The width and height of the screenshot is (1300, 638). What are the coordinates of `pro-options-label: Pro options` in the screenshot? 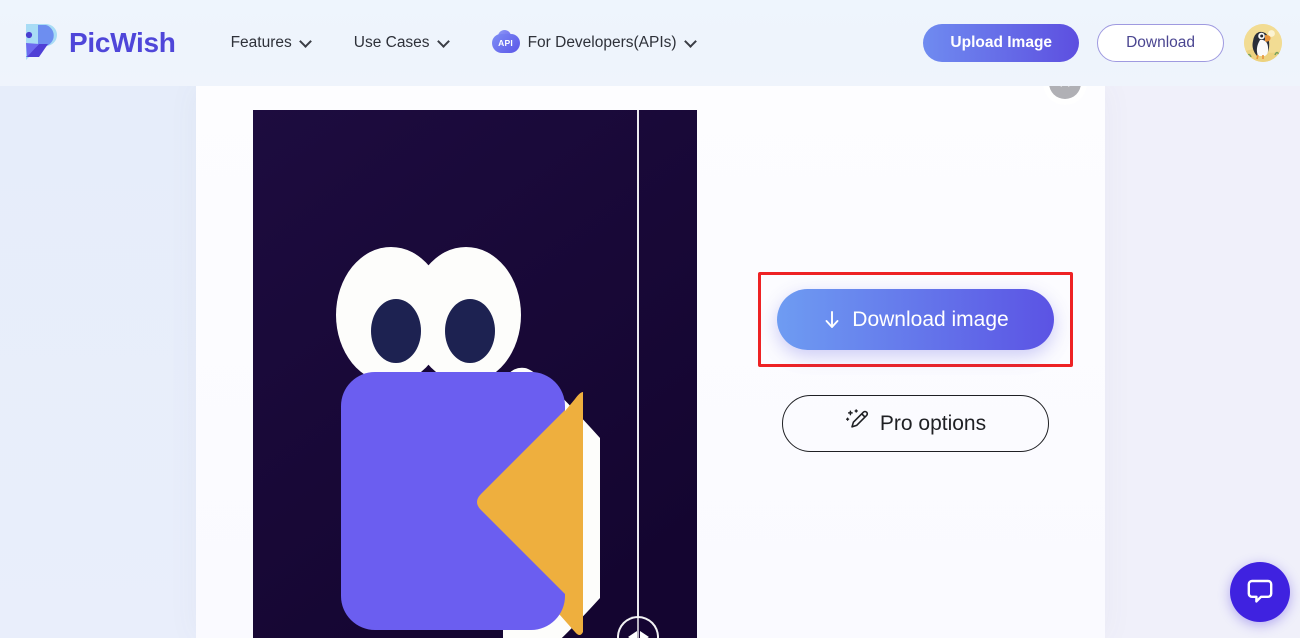 It's located at (933, 423).